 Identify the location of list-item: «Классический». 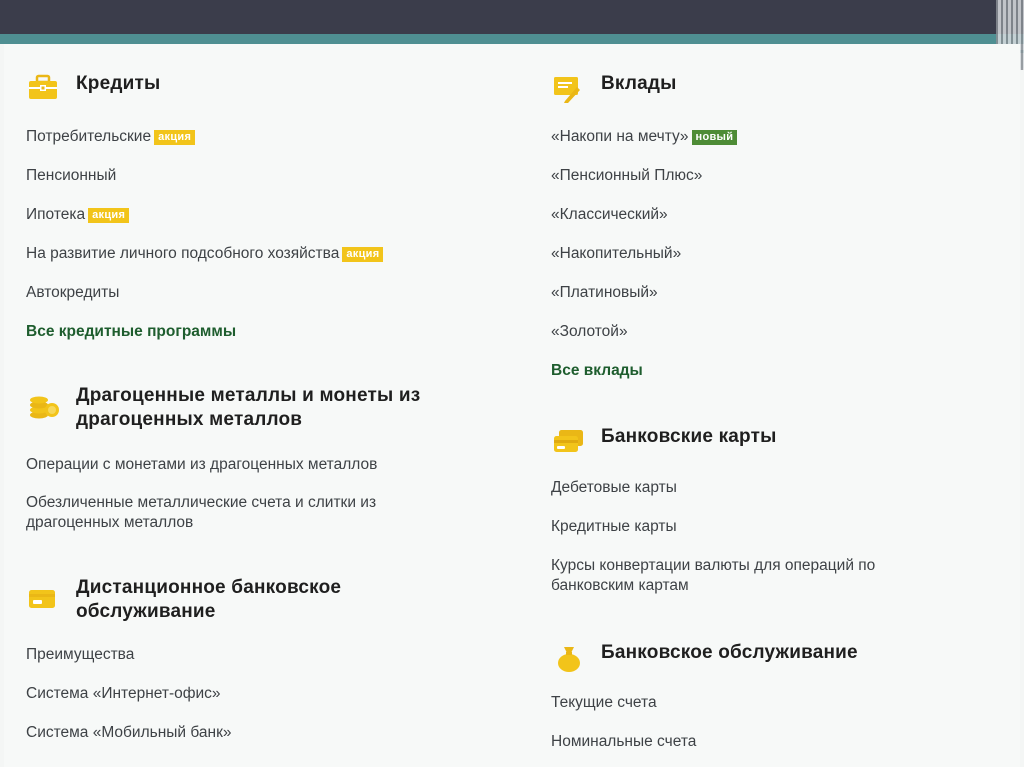
(609, 215).